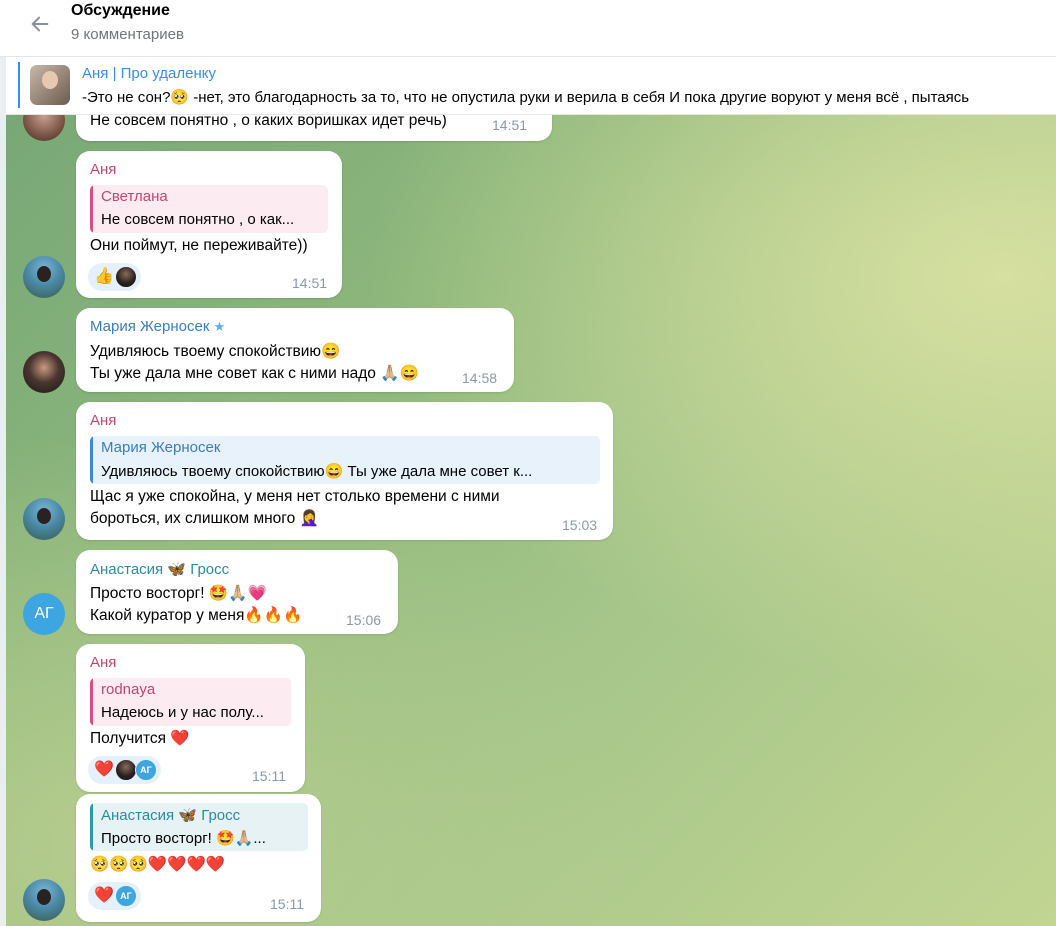 Image resolution: width=1056 pixels, height=926 pixels. What do you see at coordinates (161, 447) in the screenshot?
I see `quote-author: Мария Жерносек` at bounding box center [161, 447].